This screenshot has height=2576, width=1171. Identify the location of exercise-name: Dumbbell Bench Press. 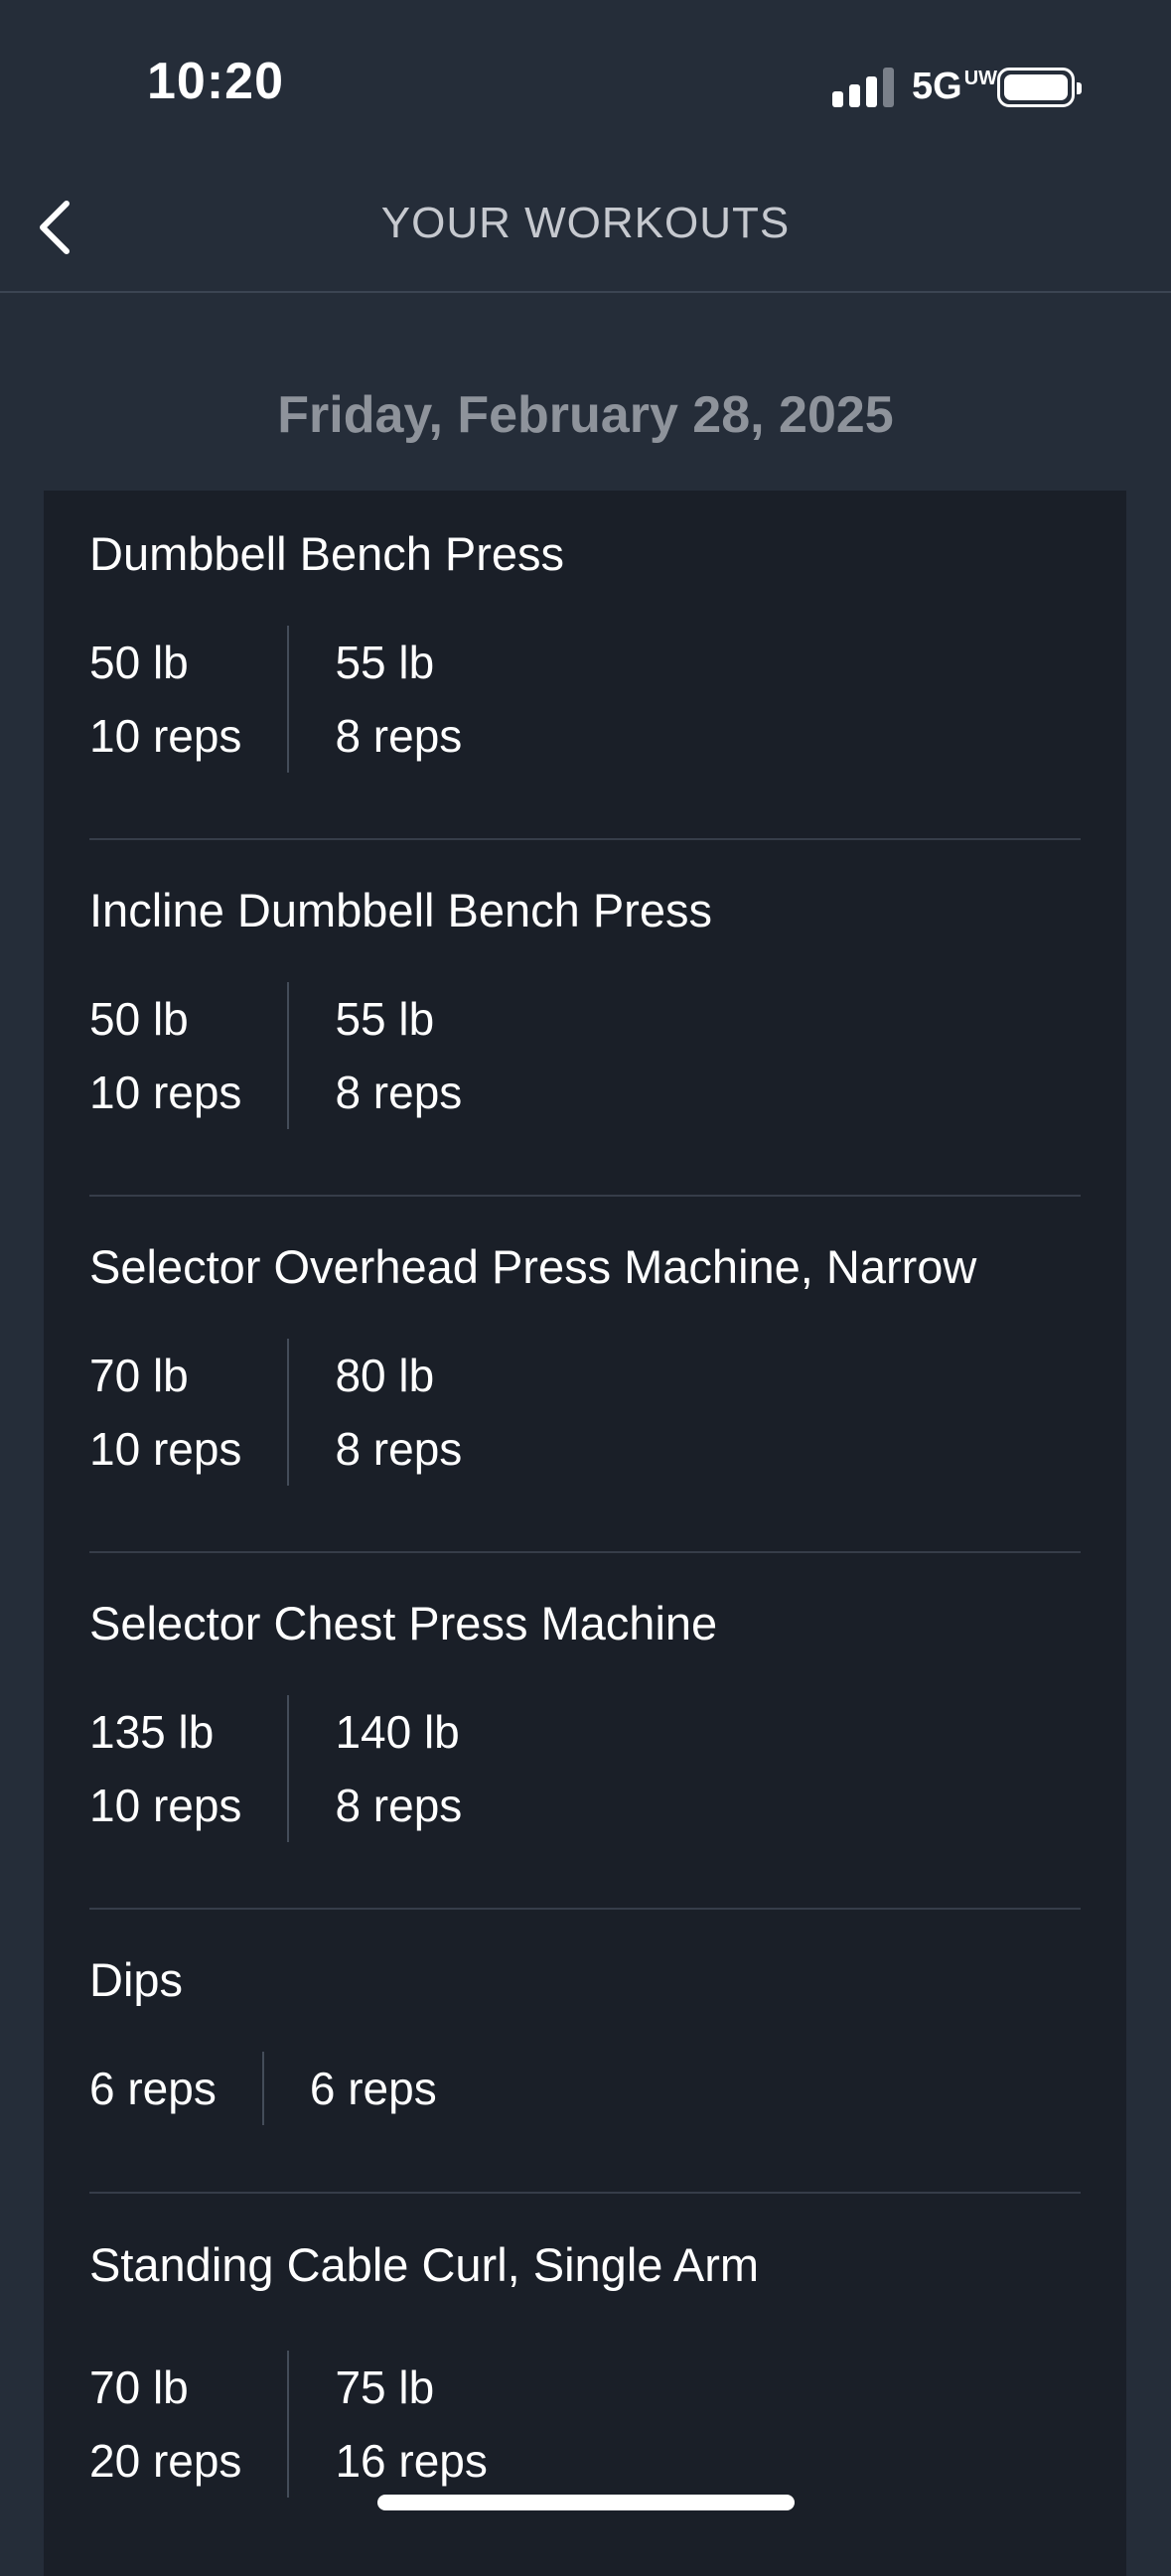
(327, 553).